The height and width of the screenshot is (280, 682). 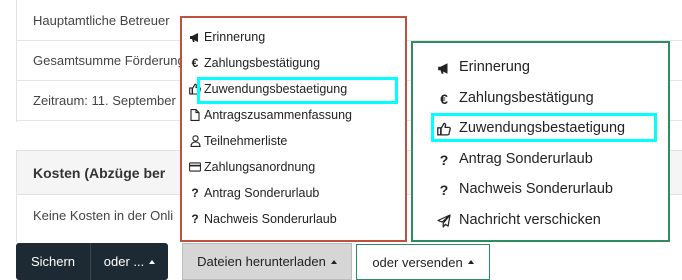 I want to click on download-label: Dateien herunterladen, so click(x=261, y=261).